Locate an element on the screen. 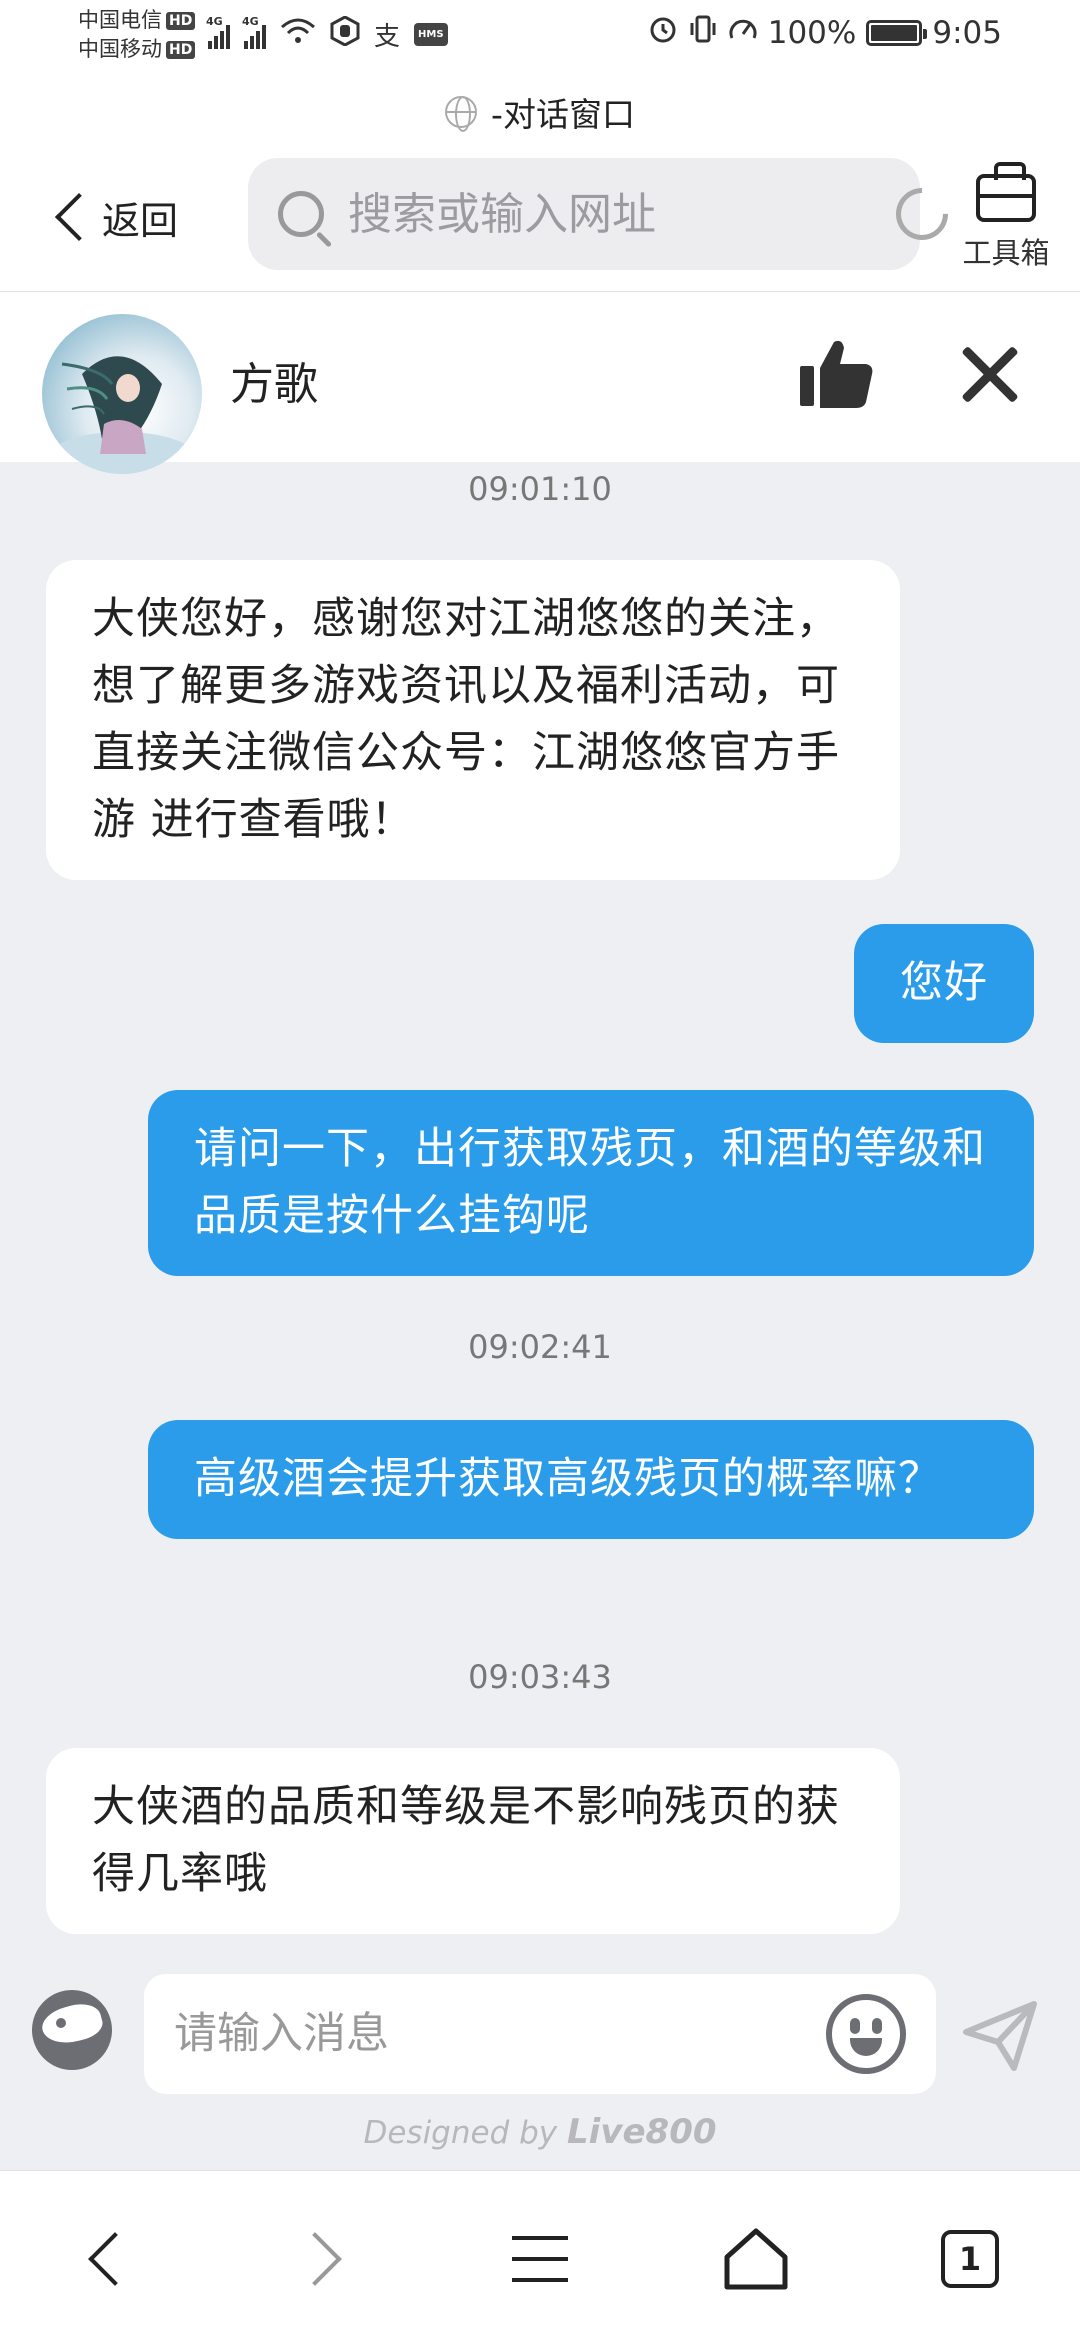 The width and height of the screenshot is (1080, 2340). back-label: 返回 is located at coordinates (140, 220).